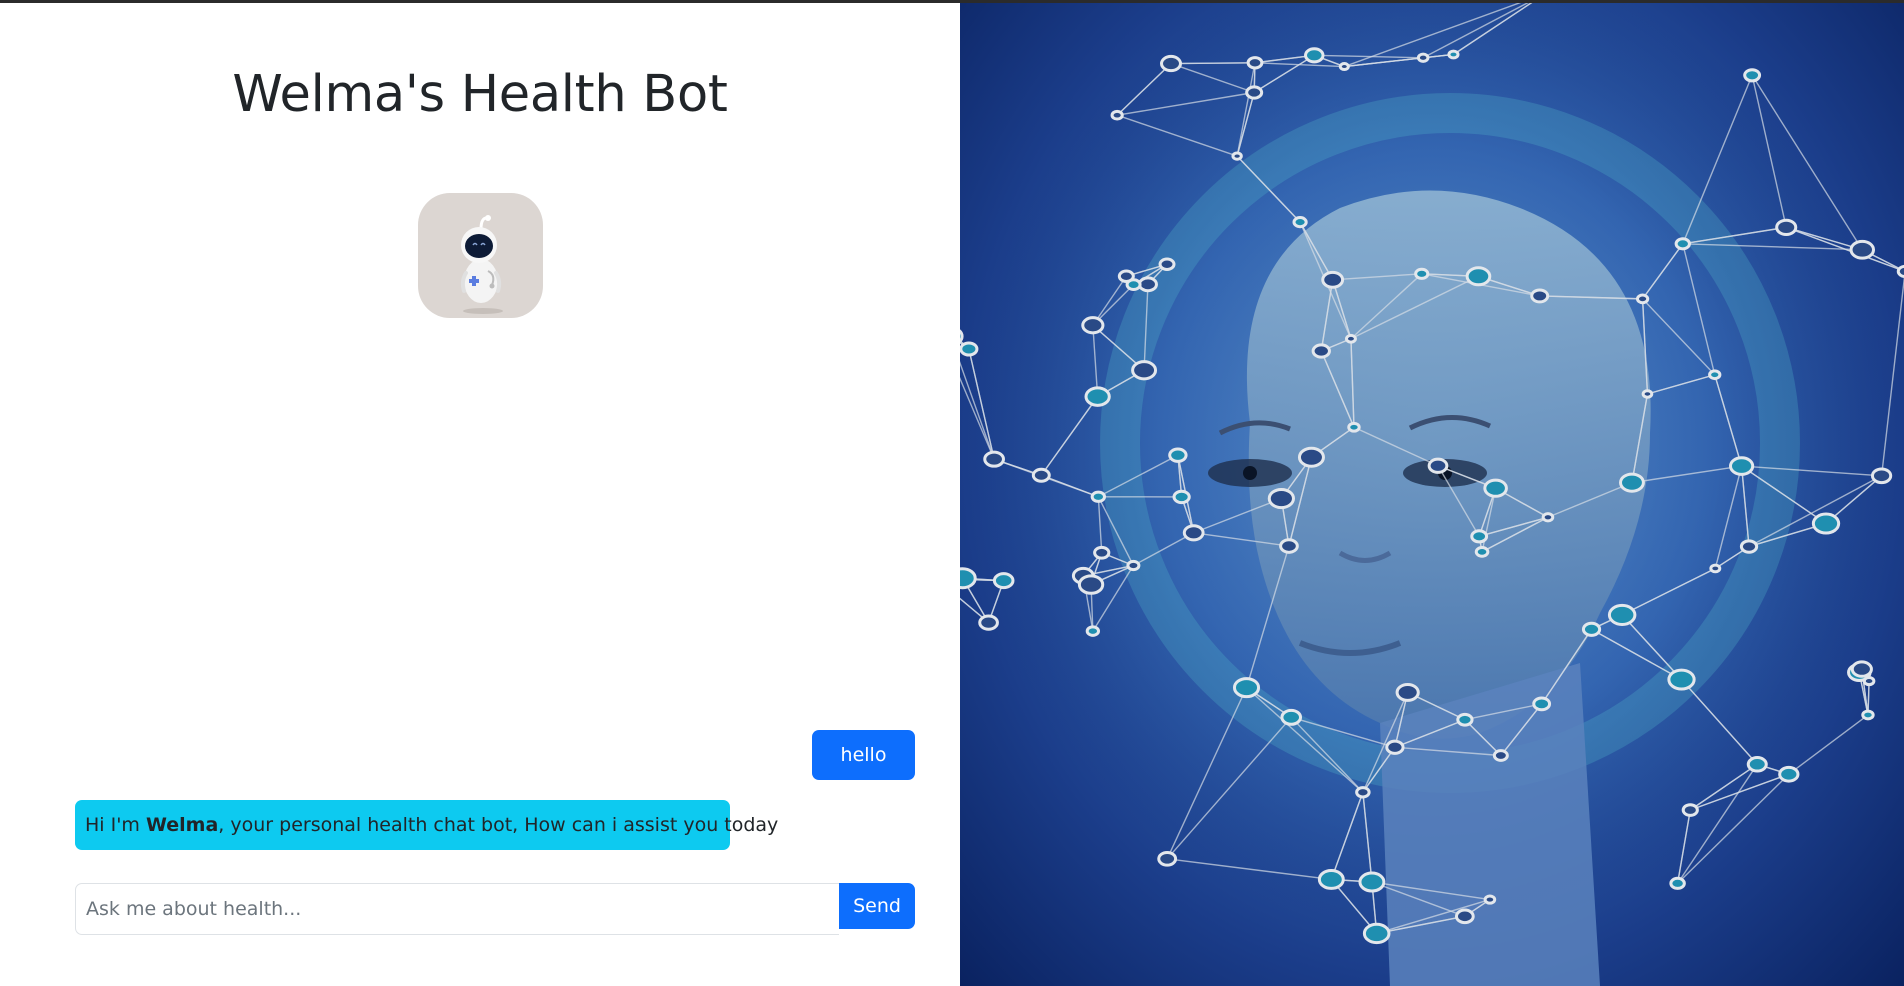  I want to click on bot-name: Welma, so click(182, 825).